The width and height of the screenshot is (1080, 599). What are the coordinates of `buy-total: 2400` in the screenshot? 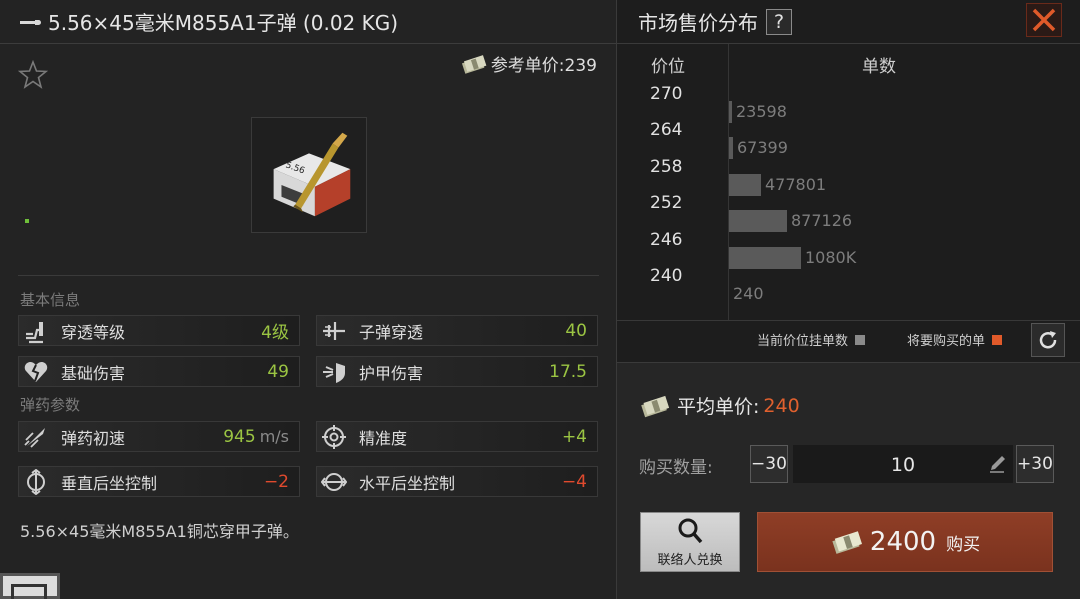 It's located at (903, 542).